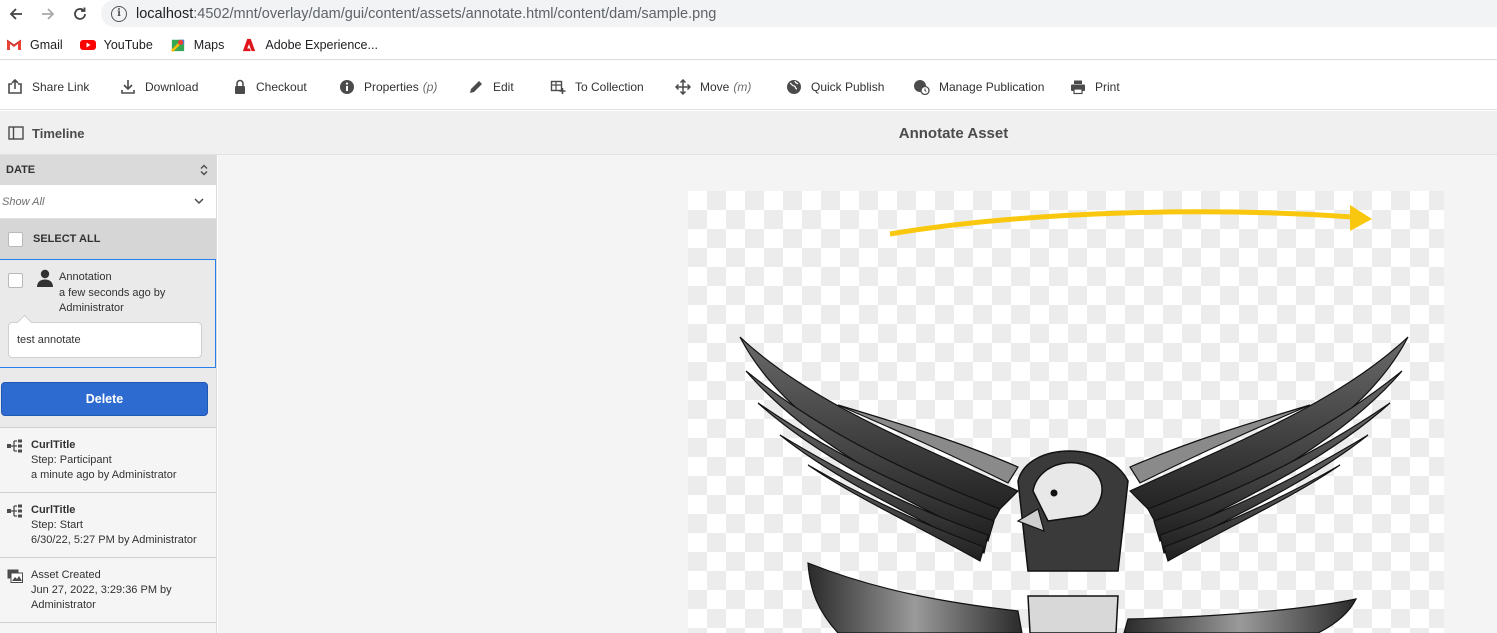 This screenshot has height=633, width=1497. What do you see at coordinates (63, 605) in the screenshot?
I see `event-meta: Administrator` at bounding box center [63, 605].